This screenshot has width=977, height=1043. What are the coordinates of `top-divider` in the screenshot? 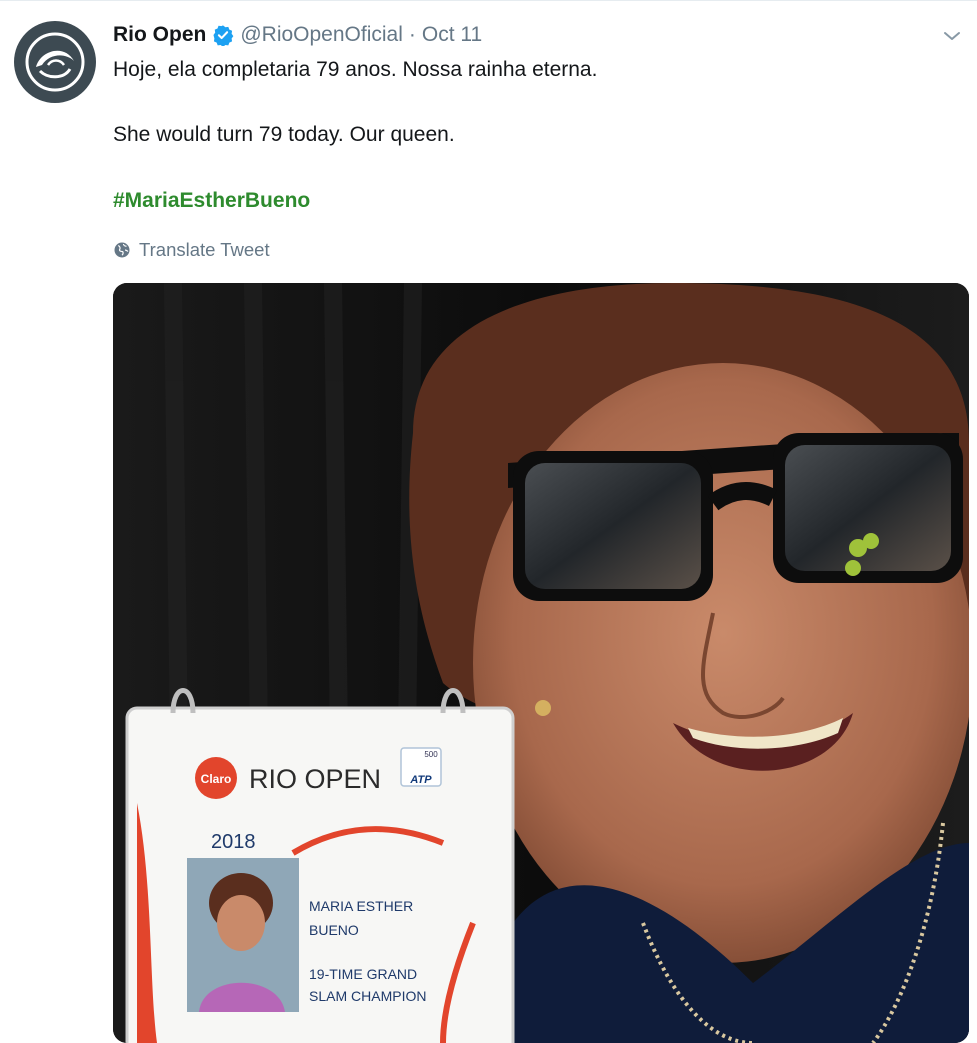 It's located at (488, 0).